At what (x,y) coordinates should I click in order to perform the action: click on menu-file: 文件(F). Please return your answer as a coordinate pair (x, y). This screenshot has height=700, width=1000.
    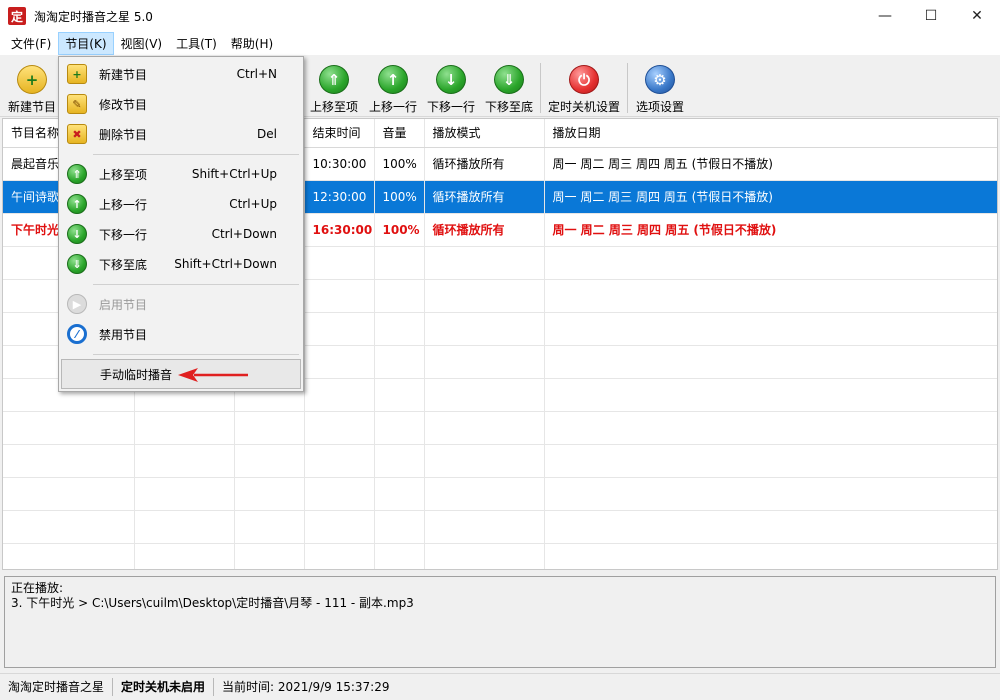
    Looking at the image, I should click on (31, 43).